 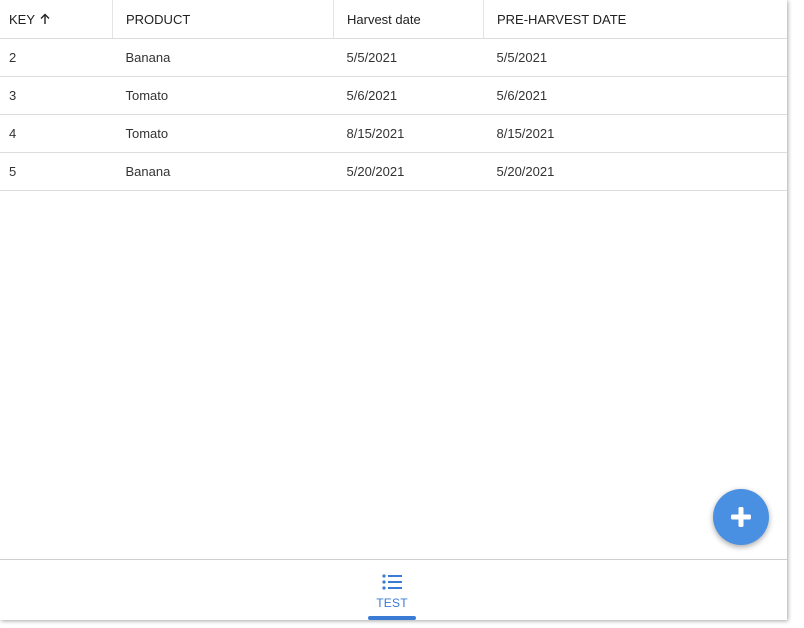 What do you see at coordinates (56, 95) in the screenshot?
I see `cell-key: 3` at bounding box center [56, 95].